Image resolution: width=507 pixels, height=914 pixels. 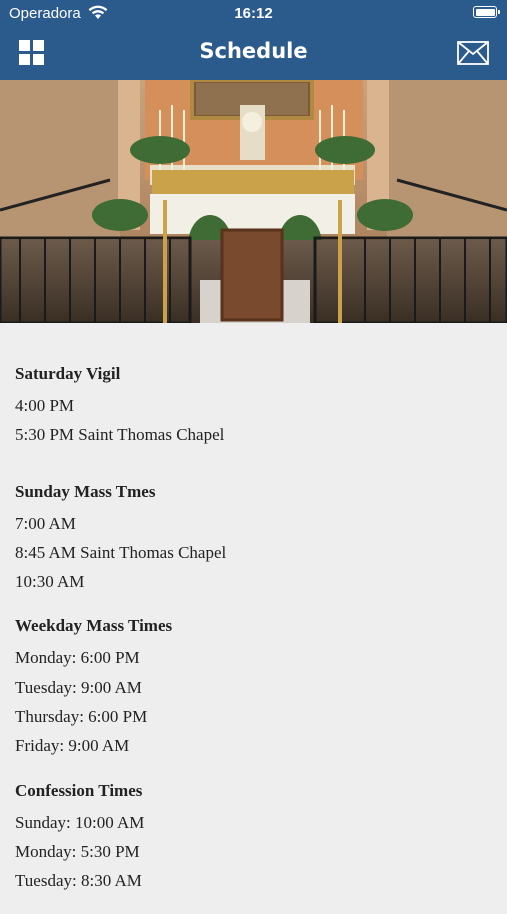 I want to click on clock-time: 16:12, so click(x=253, y=13).